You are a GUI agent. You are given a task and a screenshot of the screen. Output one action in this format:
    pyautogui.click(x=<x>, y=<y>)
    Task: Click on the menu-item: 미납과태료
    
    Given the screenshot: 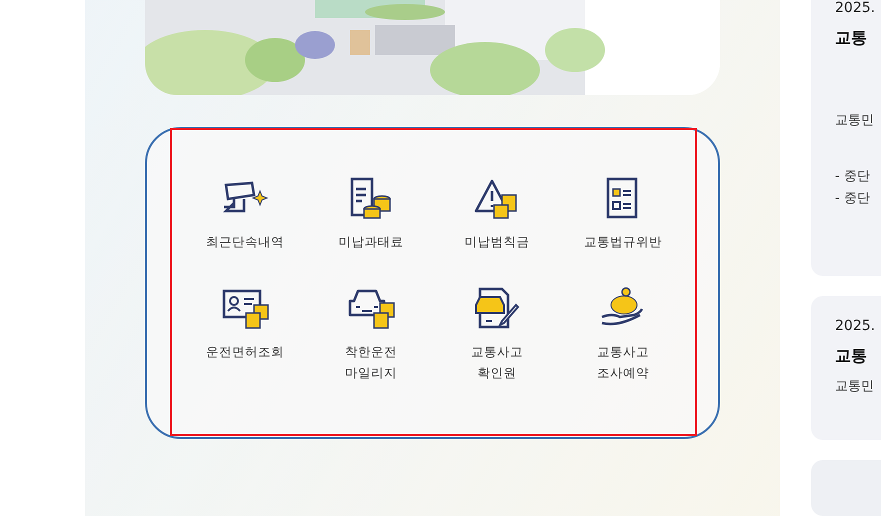 What is the action you would take?
    pyautogui.click(x=371, y=232)
    